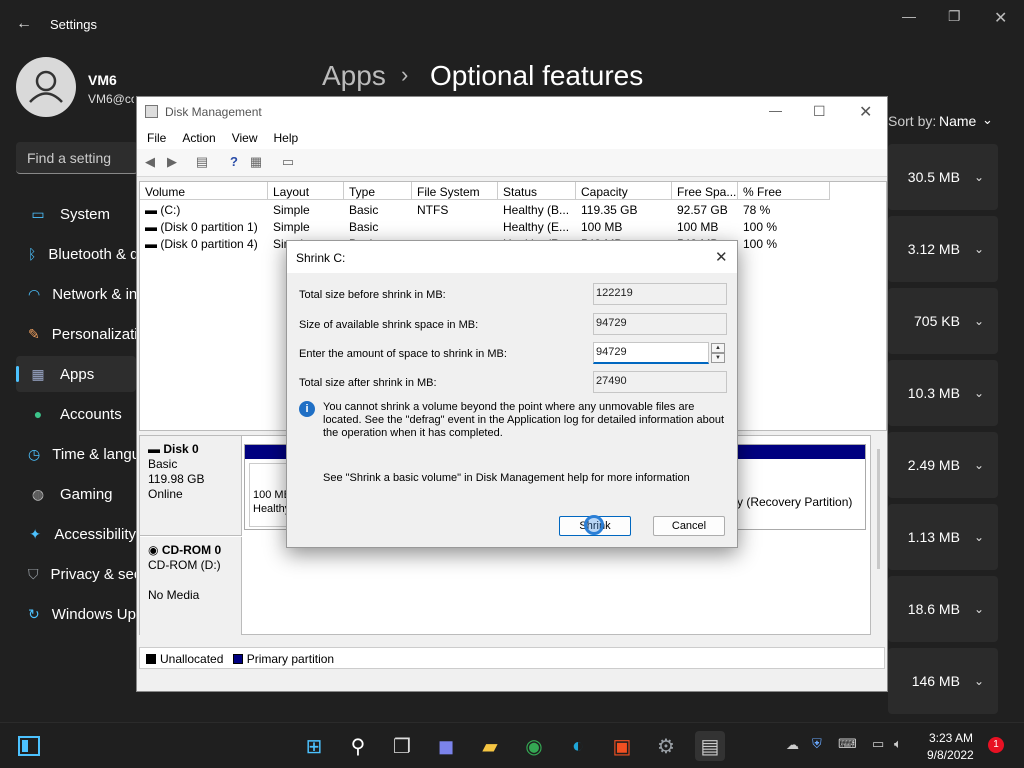 This screenshot has height=768, width=1024. Describe the element at coordinates (76, 614) in the screenshot. I see `sidebar-item-windows: ↻ Windows Update` at that location.